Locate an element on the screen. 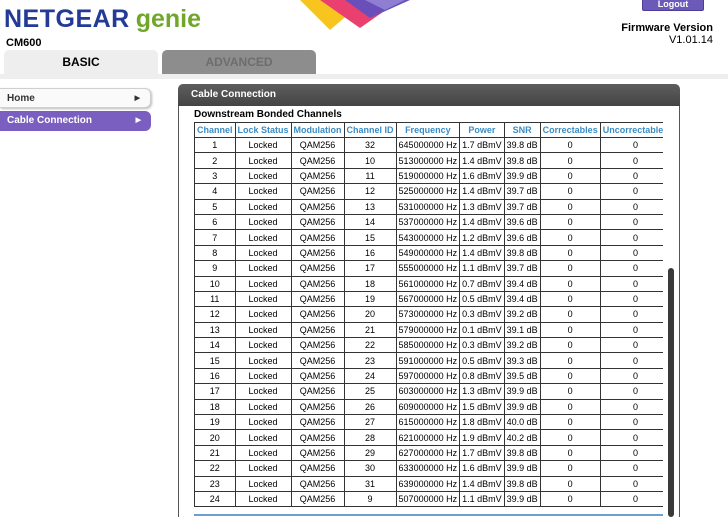  sidebar-item-cable-connection: Cable Connection ▶ is located at coordinates (75, 121).